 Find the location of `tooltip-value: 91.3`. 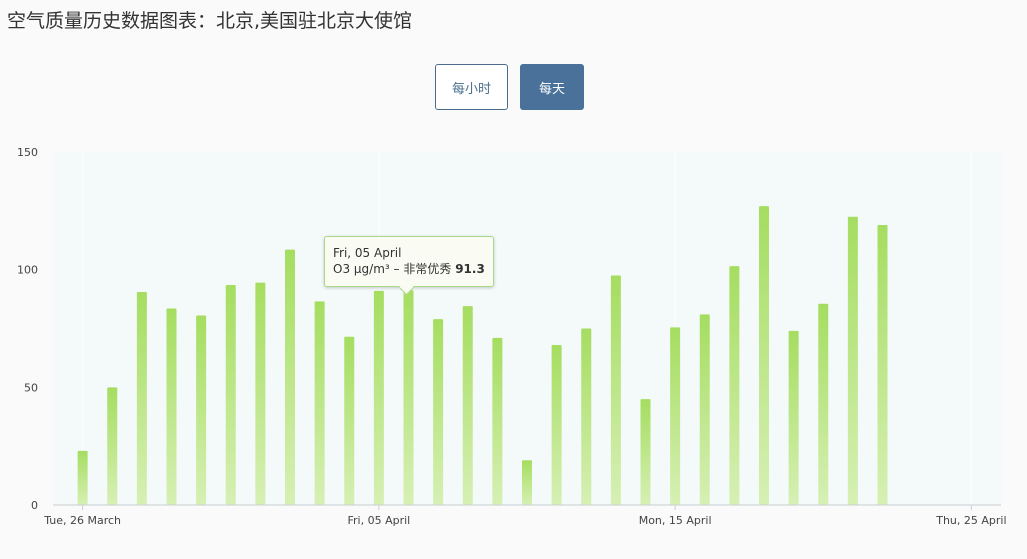

tooltip-value: 91.3 is located at coordinates (470, 269).